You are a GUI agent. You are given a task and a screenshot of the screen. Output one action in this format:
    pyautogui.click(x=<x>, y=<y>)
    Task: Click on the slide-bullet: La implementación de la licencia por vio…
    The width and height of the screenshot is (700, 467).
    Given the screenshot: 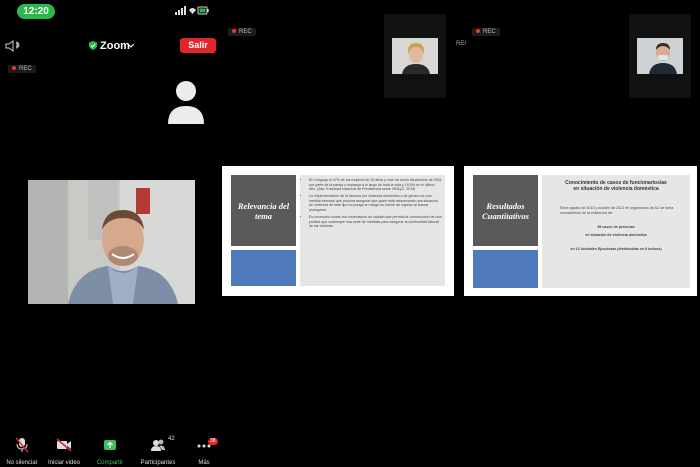 What is the action you would take?
    pyautogui.click(x=375, y=203)
    